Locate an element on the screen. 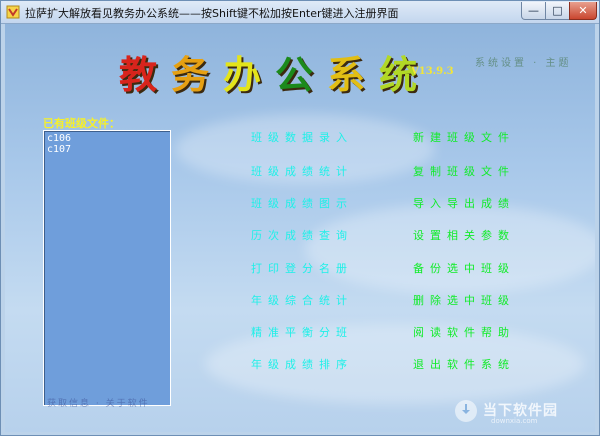 The height and width of the screenshot is (436, 600). minimize-button: — is located at coordinates (533, 11).